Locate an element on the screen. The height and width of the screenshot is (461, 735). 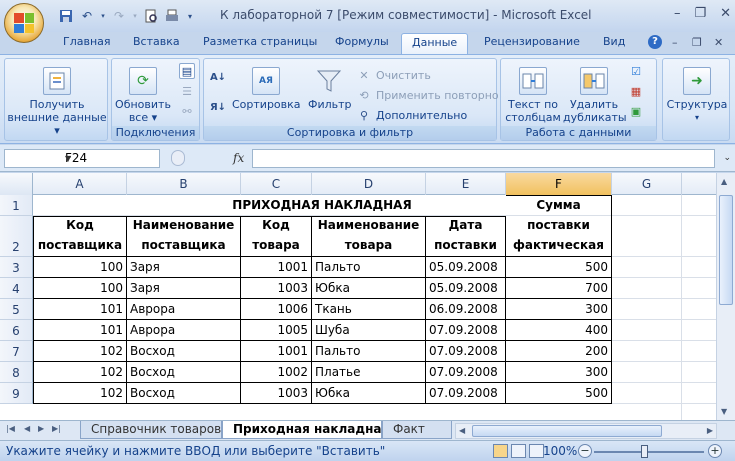
normal-view-icon is located at coordinates (500, 451).